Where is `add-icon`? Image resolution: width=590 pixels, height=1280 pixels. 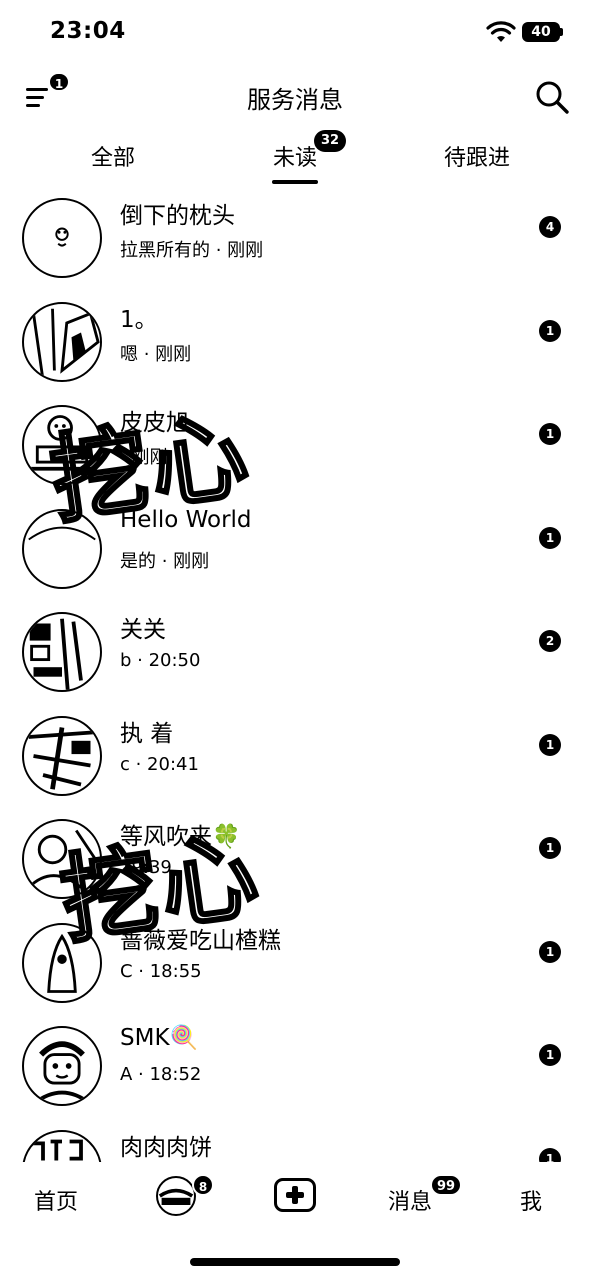 add-icon is located at coordinates (295, 1195).